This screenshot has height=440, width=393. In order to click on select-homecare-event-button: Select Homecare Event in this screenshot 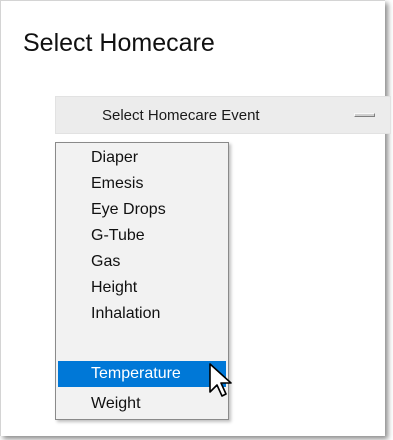, I will do `click(223, 115)`.